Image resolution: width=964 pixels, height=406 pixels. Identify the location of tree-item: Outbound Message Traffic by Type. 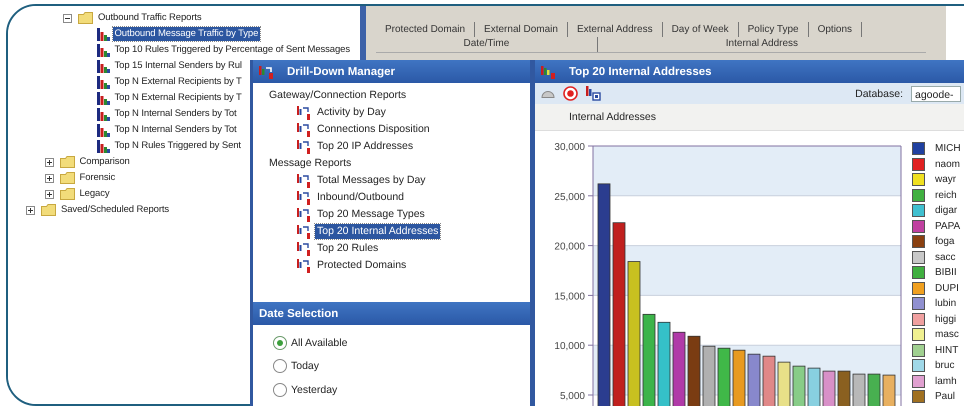
(186, 34).